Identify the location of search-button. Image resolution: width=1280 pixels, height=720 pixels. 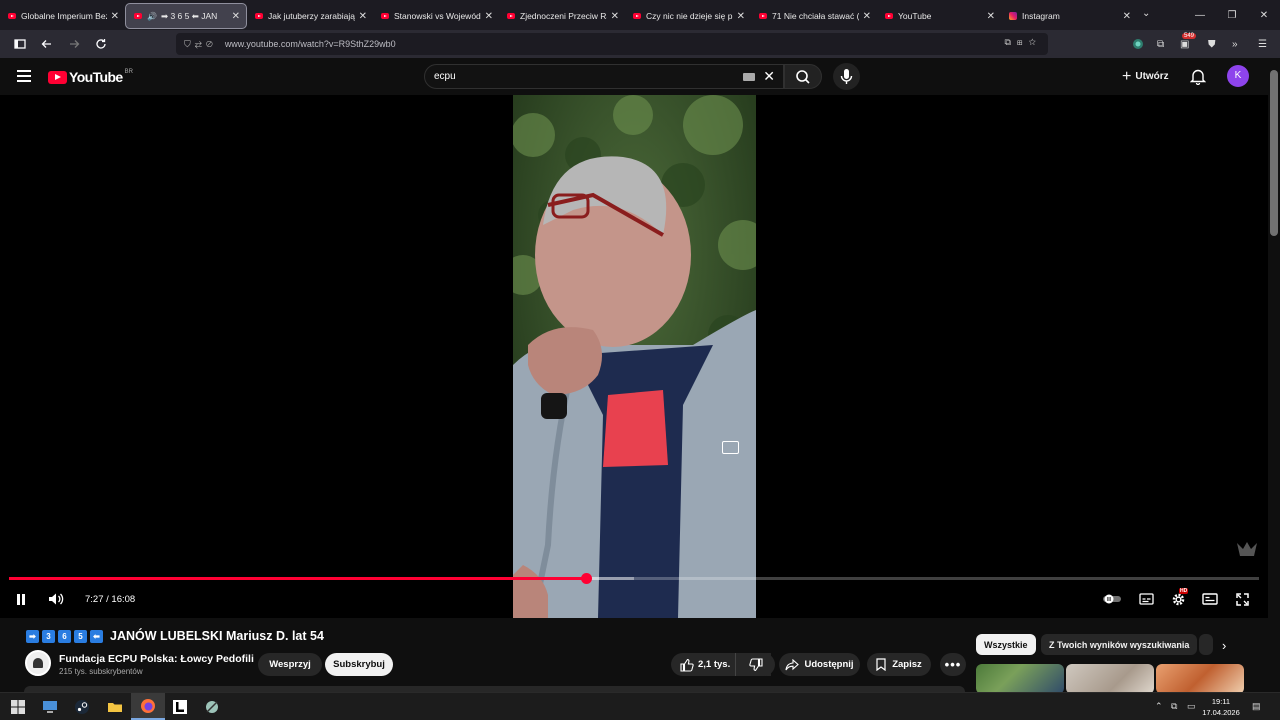
(803, 76).